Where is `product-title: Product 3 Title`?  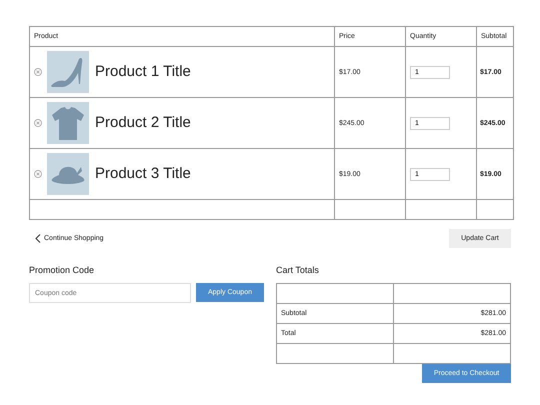 product-title: Product 3 Title is located at coordinates (143, 173).